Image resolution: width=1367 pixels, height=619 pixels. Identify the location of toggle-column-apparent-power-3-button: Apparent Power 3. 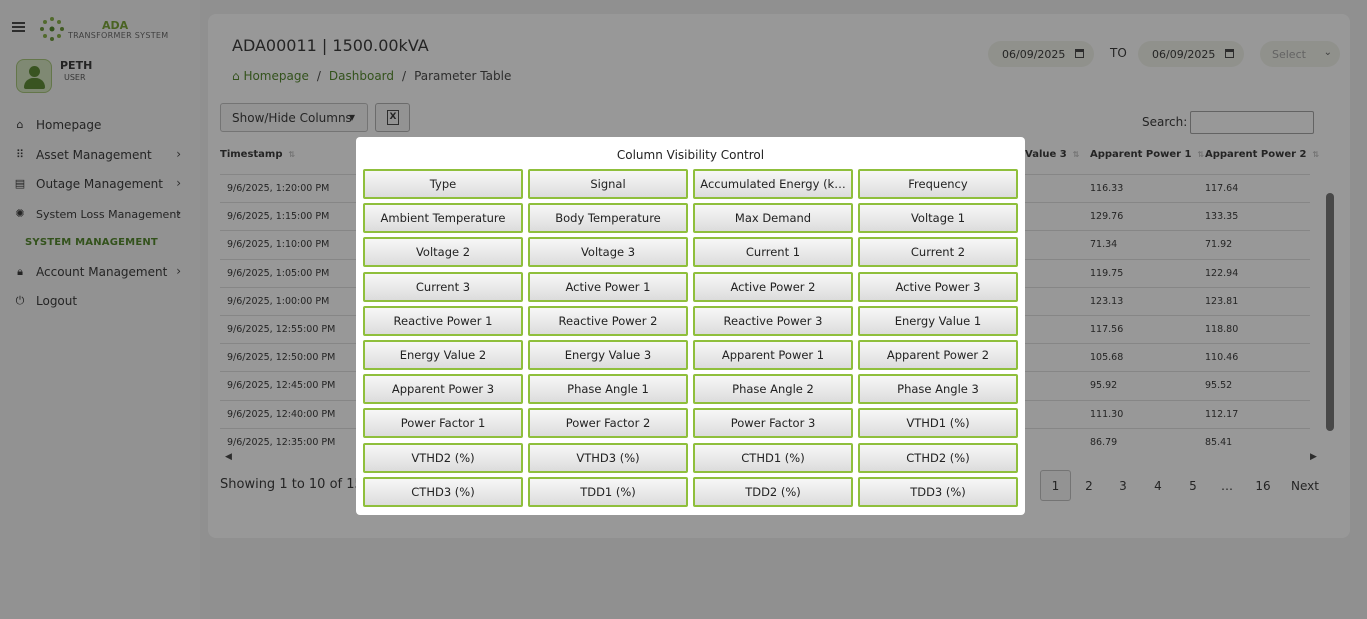
(443, 389).